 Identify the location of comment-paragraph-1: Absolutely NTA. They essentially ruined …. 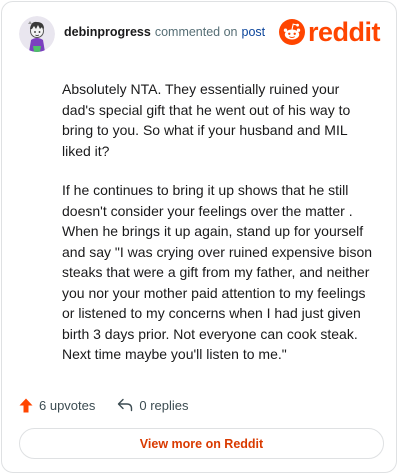
(206, 120).